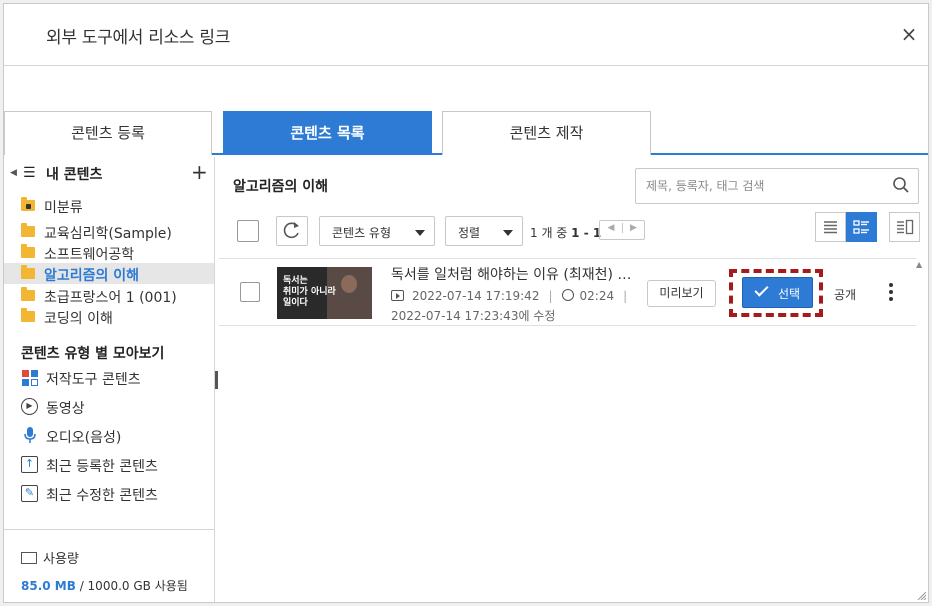 This screenshot has height=606, width=932. Describe the element at coordinates (216, 380) in the screenshot. I see `sidebar-splitter` at that location.